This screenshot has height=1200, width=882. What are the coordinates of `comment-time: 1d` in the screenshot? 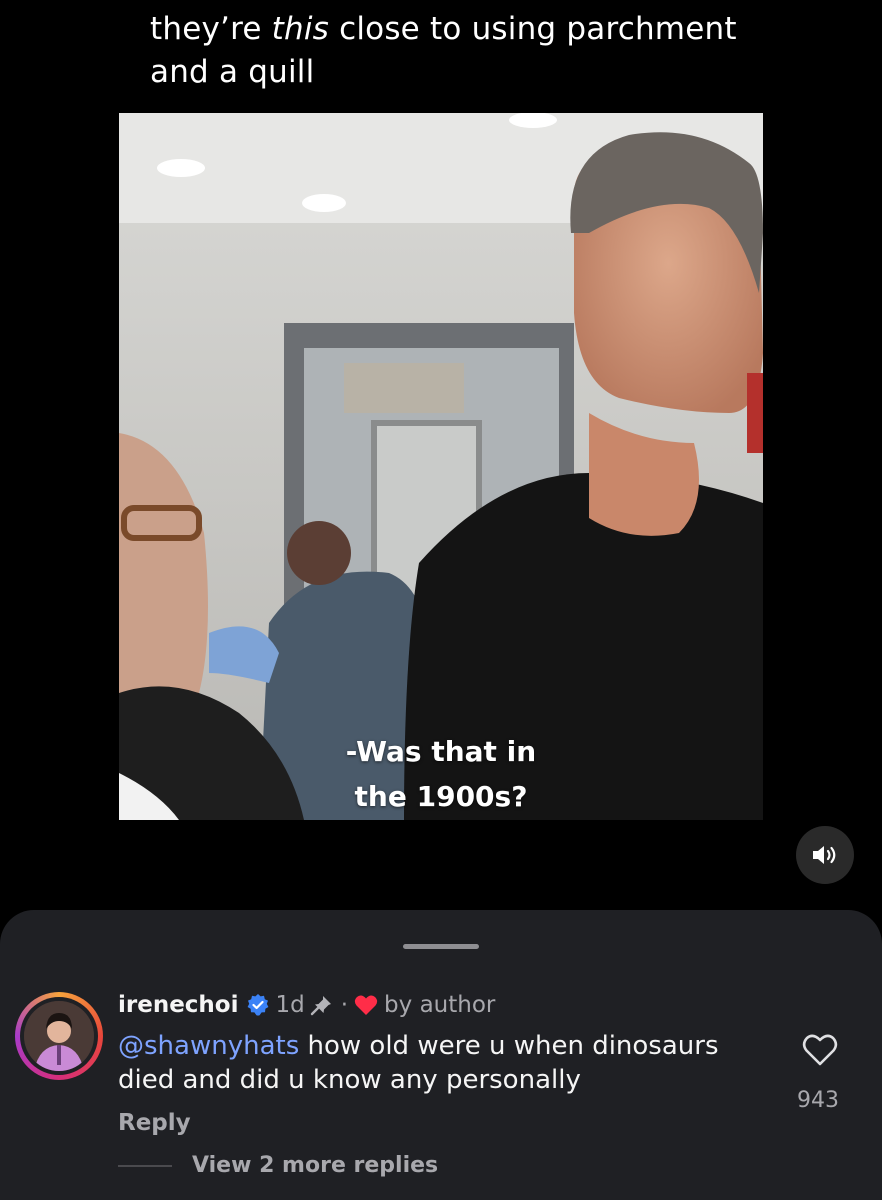 It's located at (290, 1005).